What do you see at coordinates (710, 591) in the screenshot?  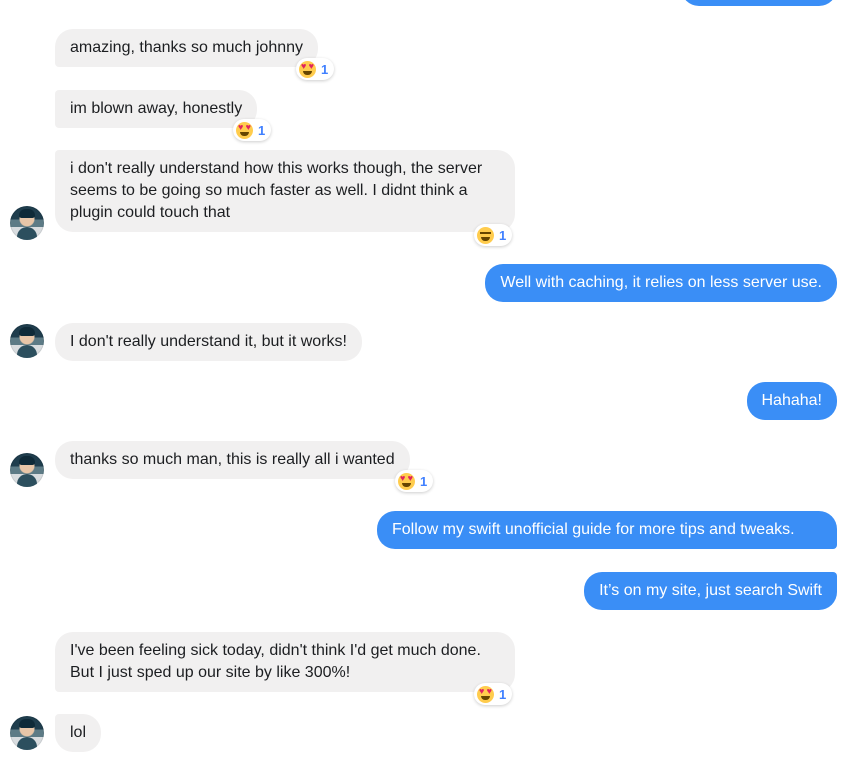 I see `outgoing-message-bubble: It’s on my site, just search Swift` at bounding box center [710, 591].